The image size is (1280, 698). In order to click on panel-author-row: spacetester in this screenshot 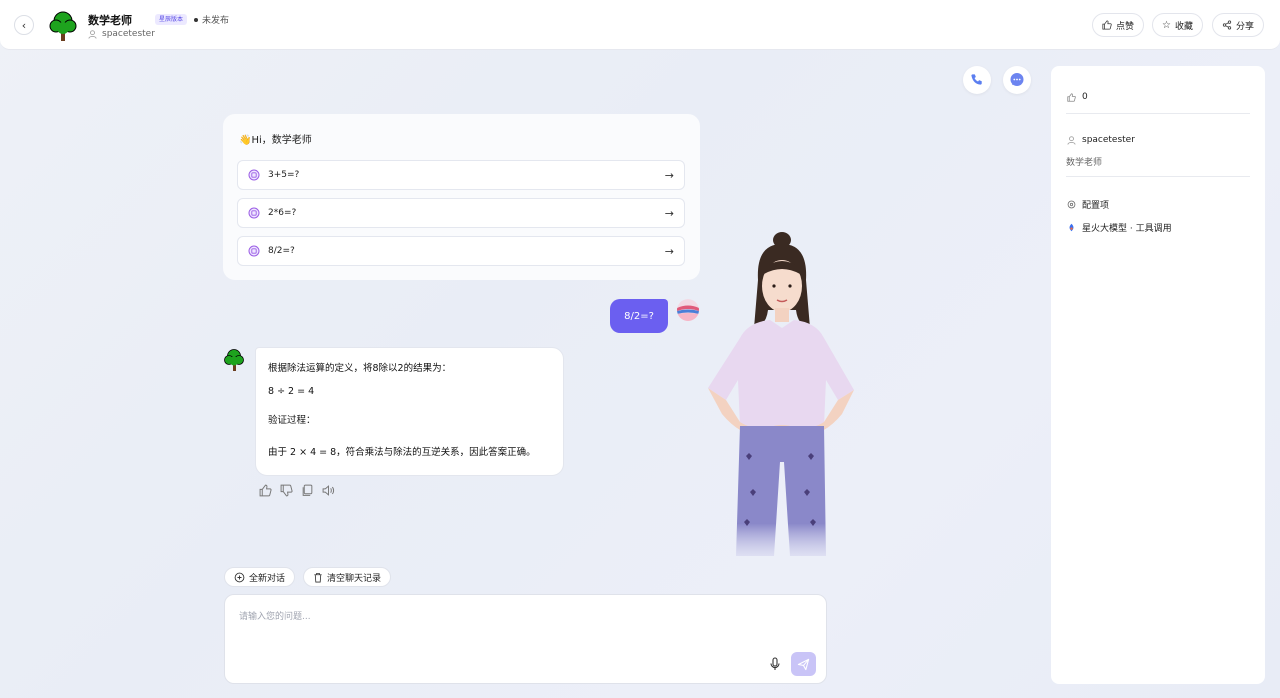, I will do `click(1101, 140)`.